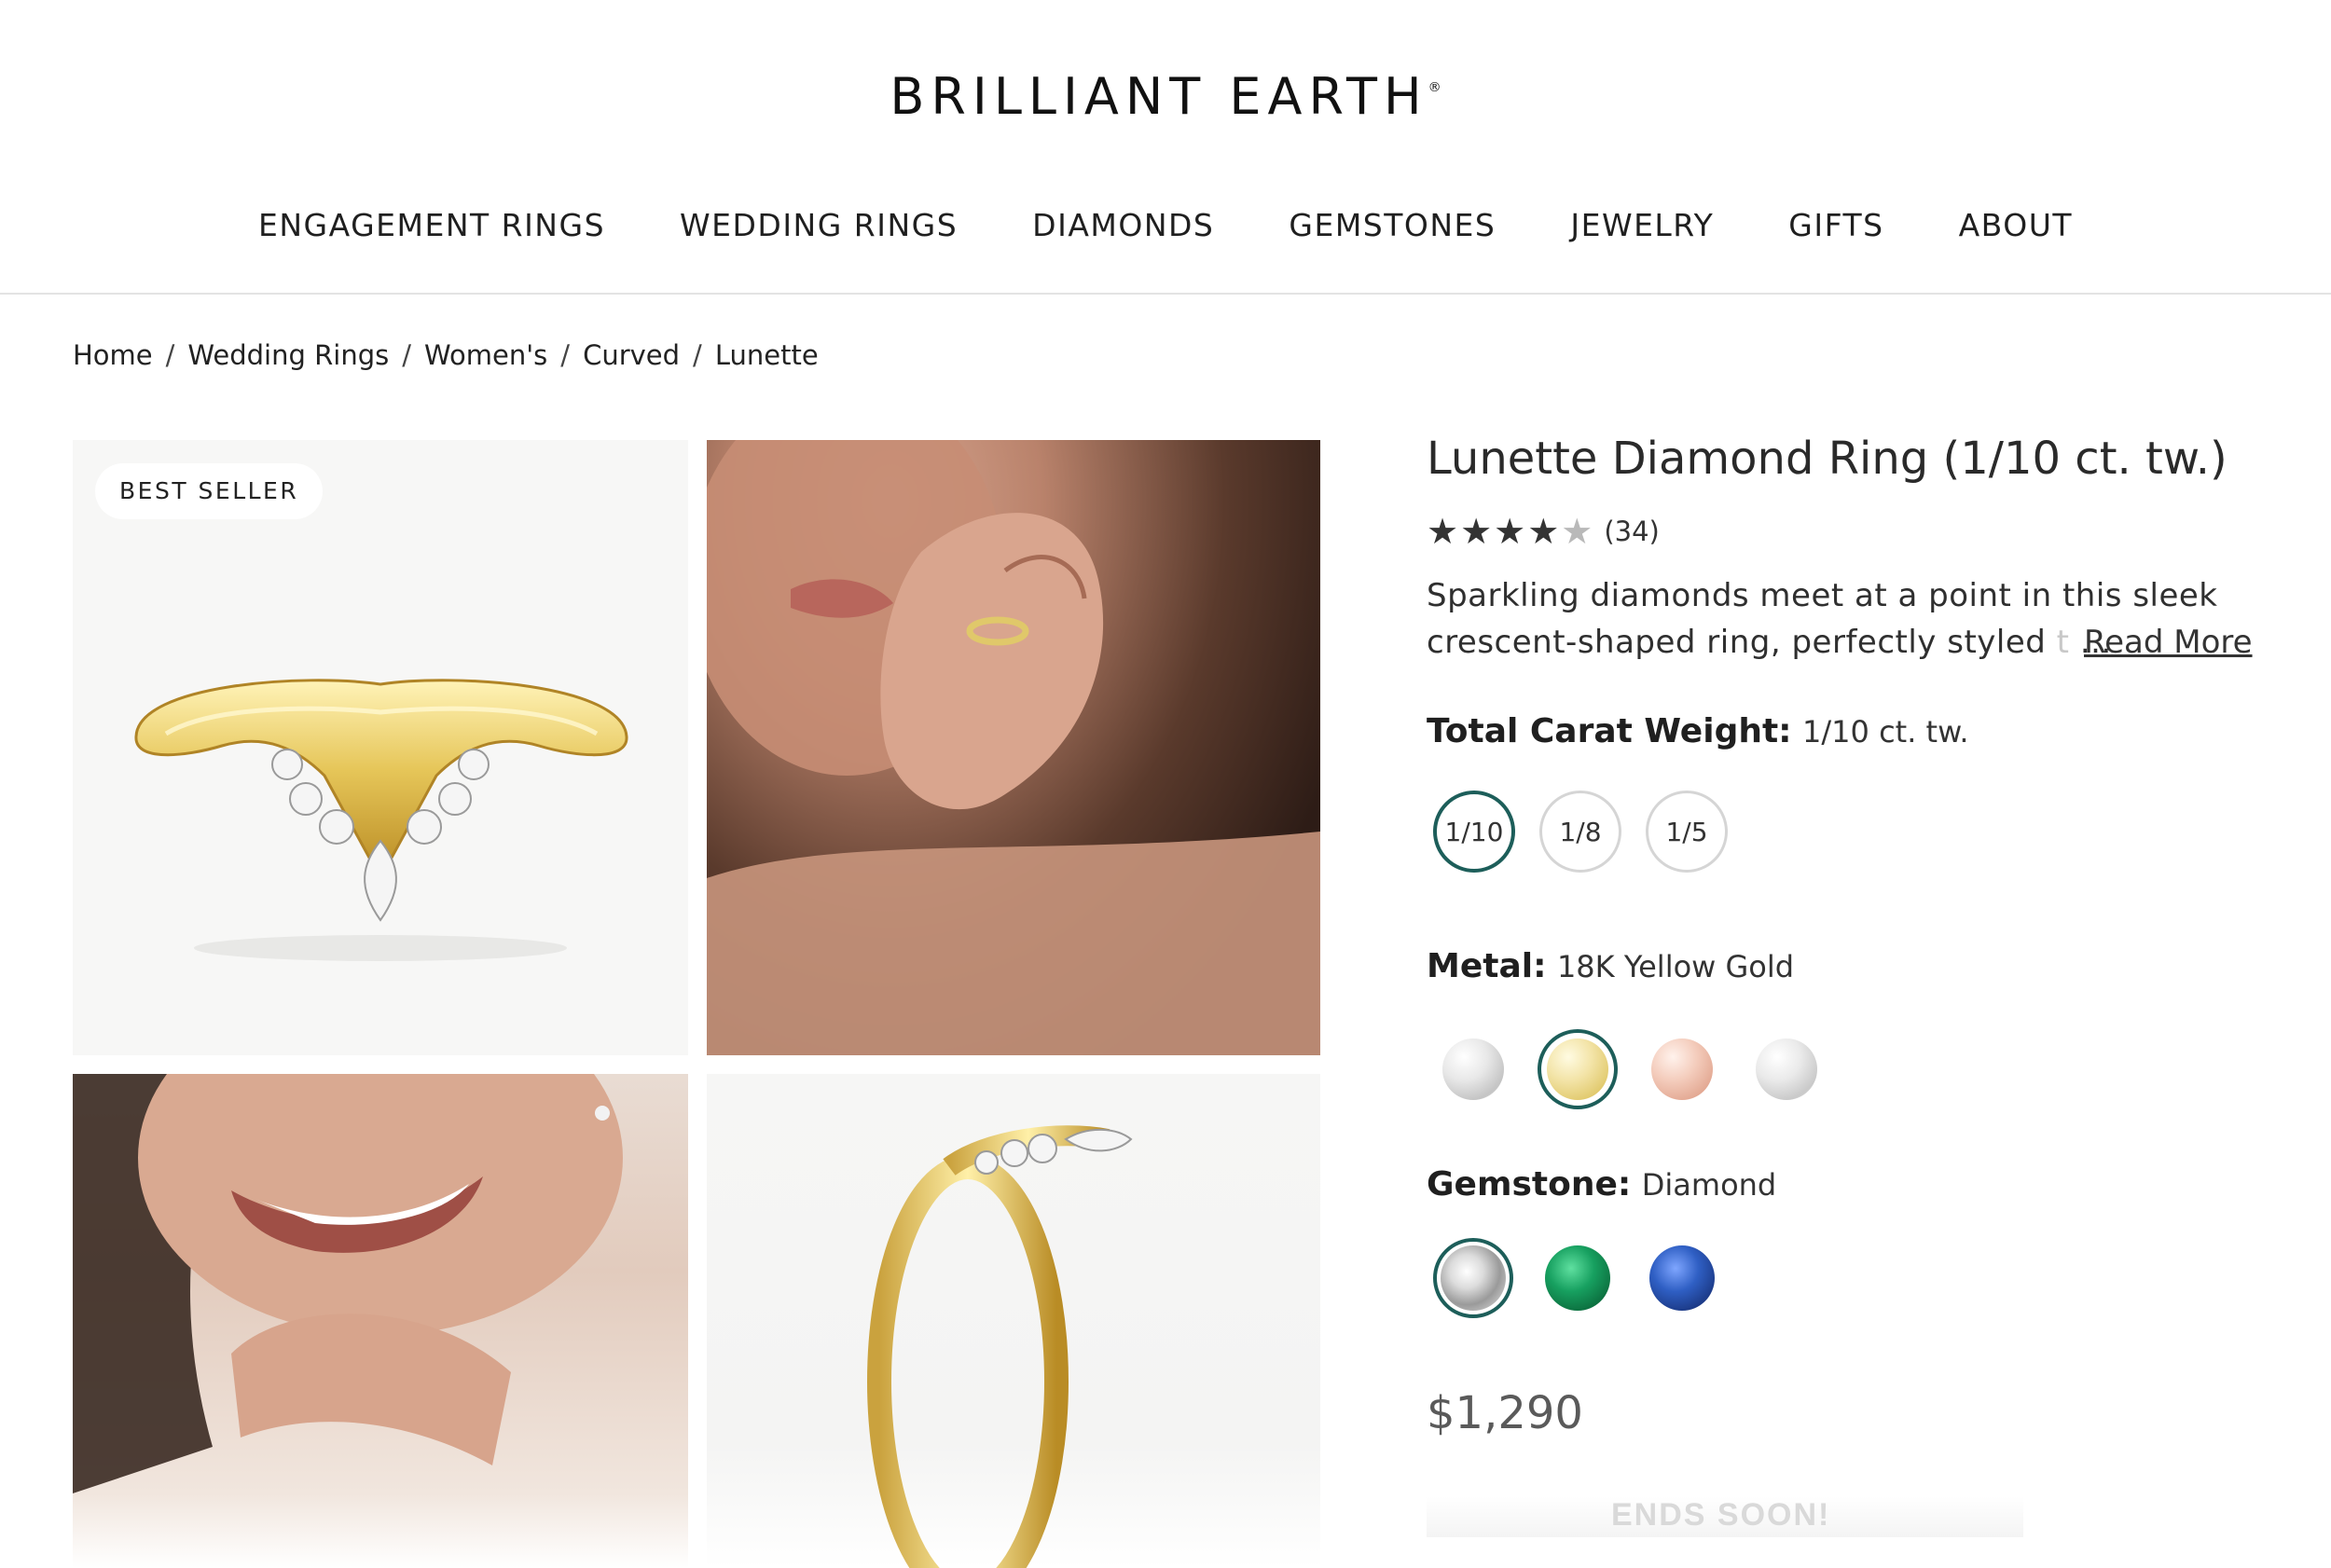 This screenshot has width=2331, height=1568. I want to click on nav-jewelry: JEWELRY, so click(1642, 225).